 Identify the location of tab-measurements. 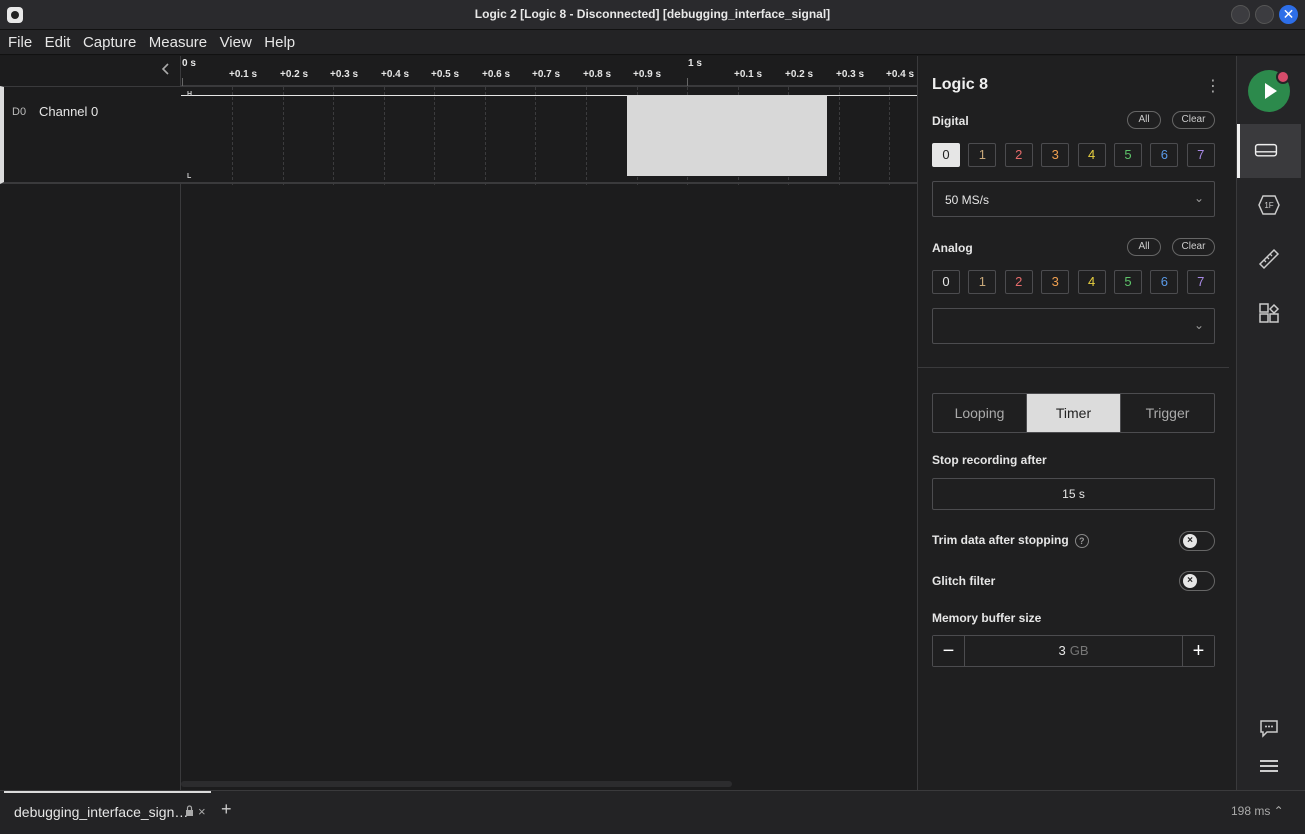
(1269, 259).